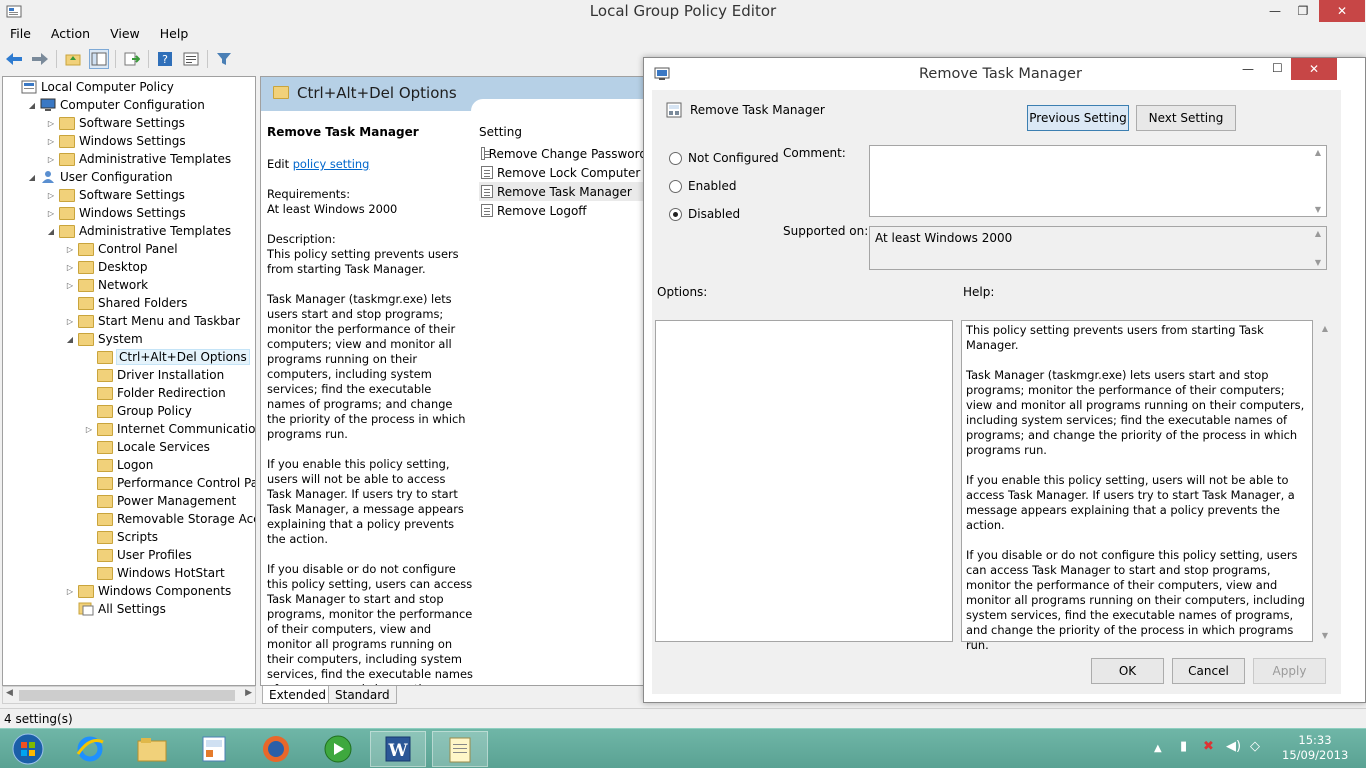  I want to click on maximize-button: ❐, so click(1303, 11).